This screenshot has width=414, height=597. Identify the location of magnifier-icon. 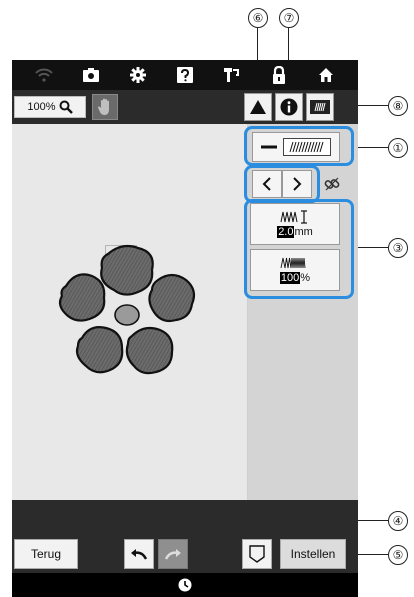
(66, 107).